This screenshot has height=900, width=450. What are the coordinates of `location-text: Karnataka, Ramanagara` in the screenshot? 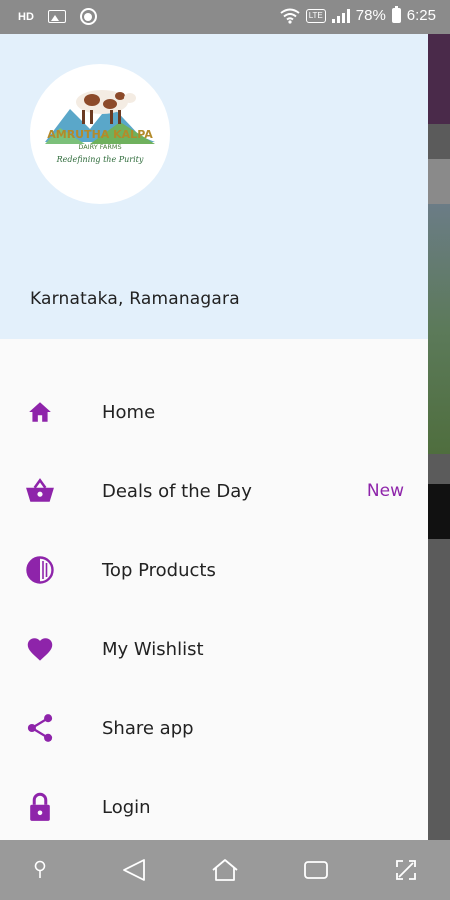 It's located at (135, 299).